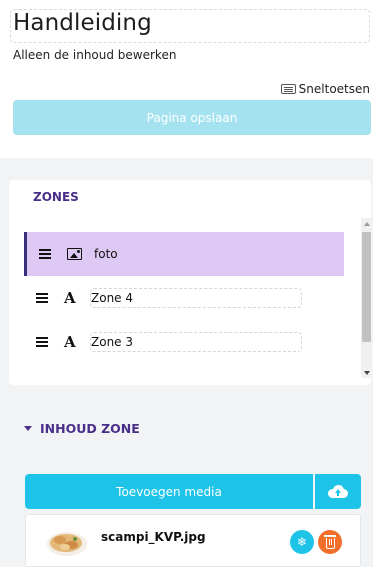 This screenshot has height=567, width=373. Describe the element at coordinates (196, 298) in the screenshot. I see `zone-name-field: Zone 4` at that location.